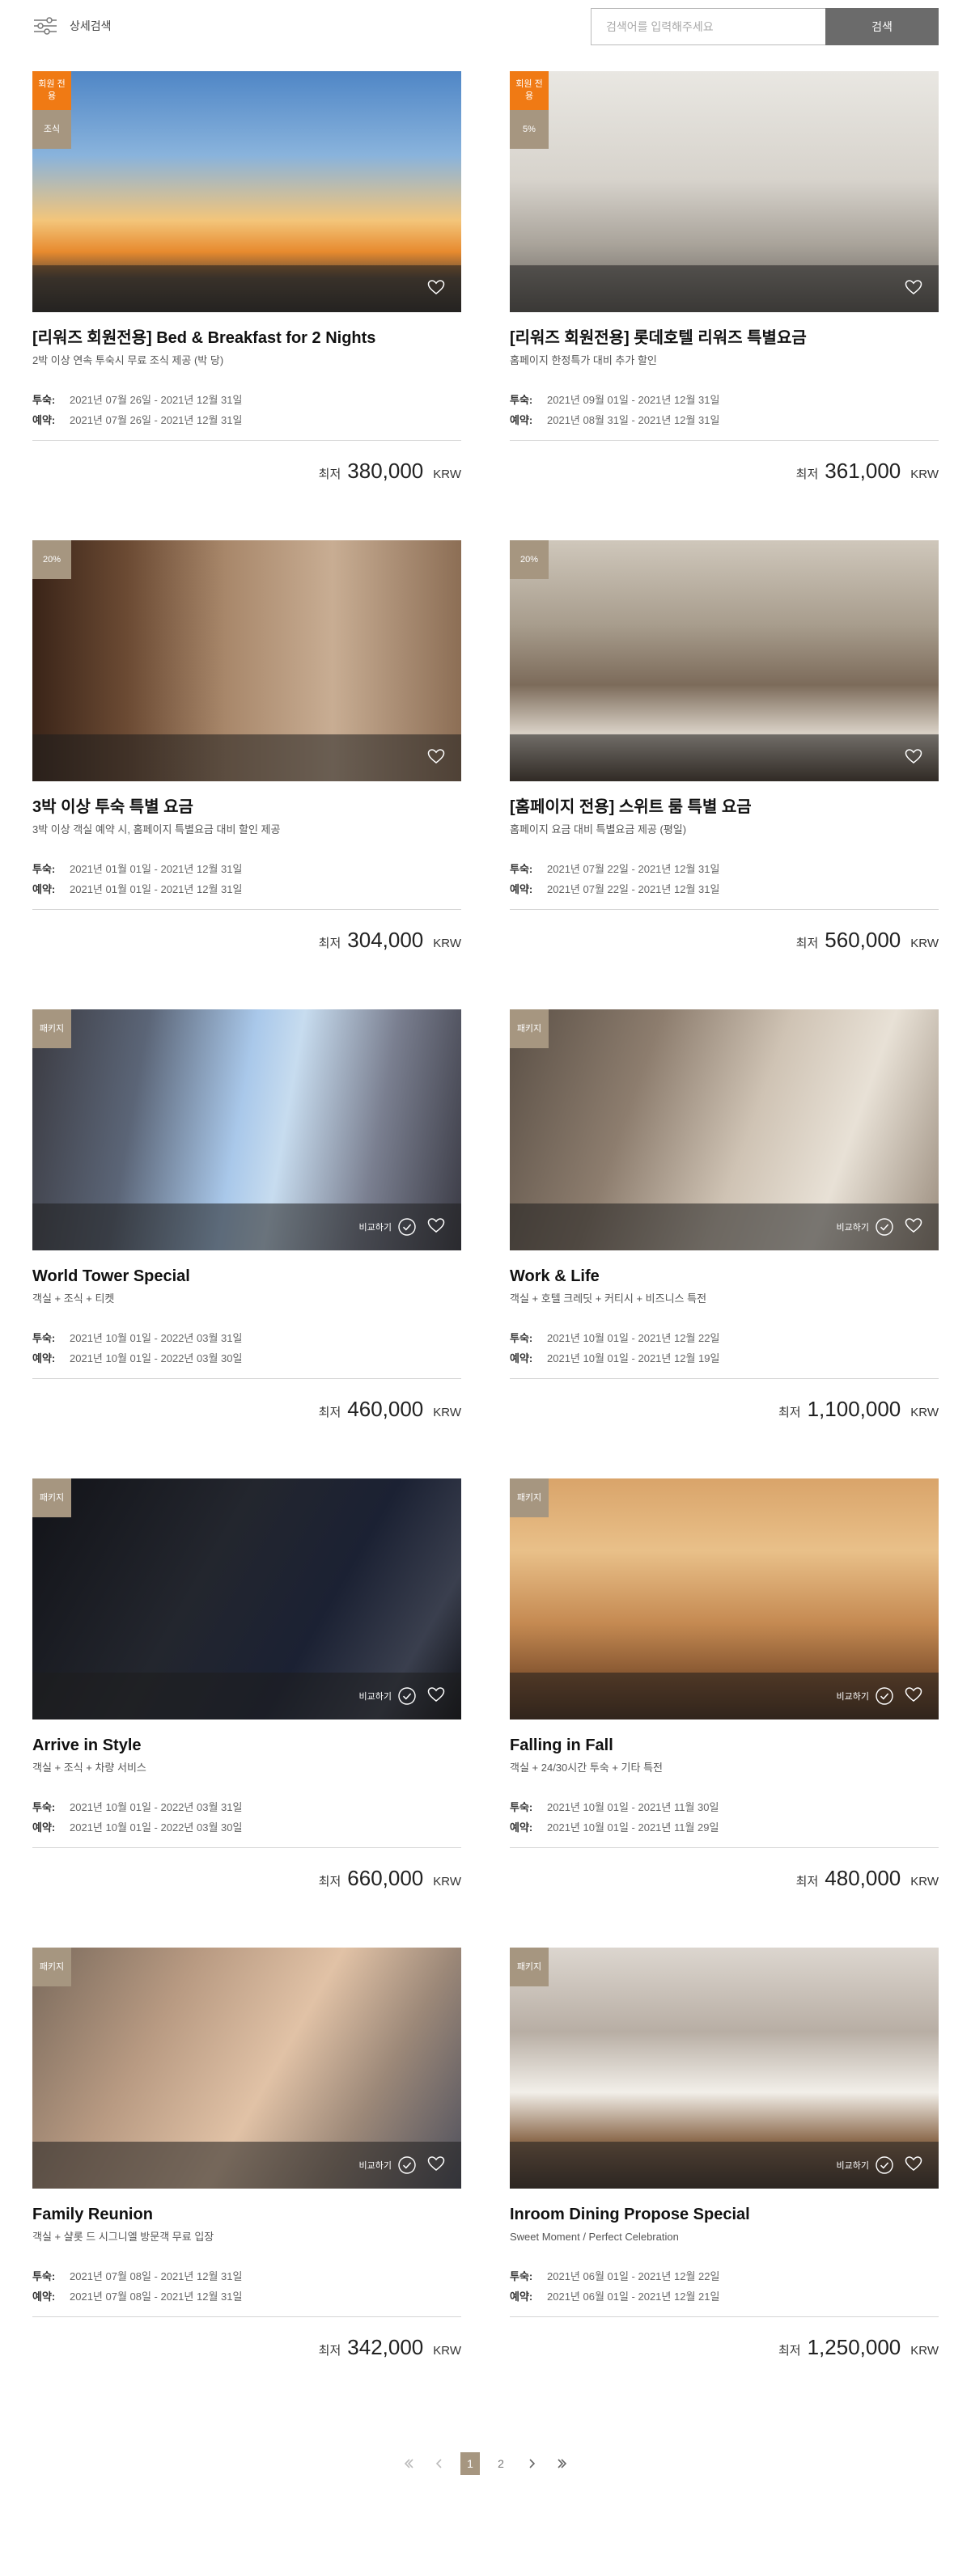  I want to click on price: 최저 560,000 KRW, so click(724, 941).